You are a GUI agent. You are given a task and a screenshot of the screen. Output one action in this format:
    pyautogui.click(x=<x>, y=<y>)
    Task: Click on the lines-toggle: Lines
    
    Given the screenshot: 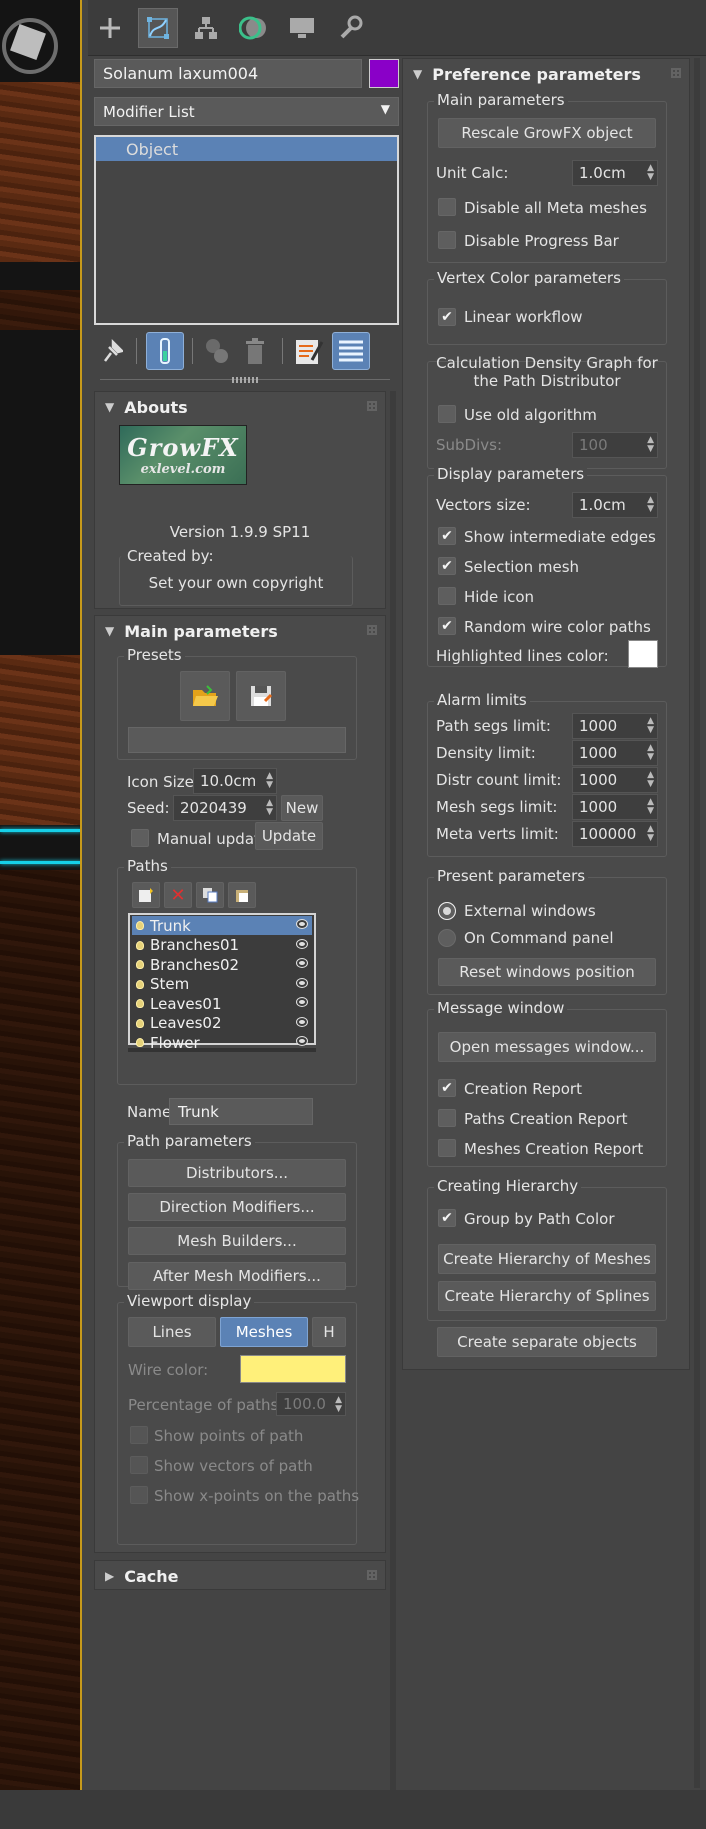 What is the action you would take?
    pyautogui.click(x=172, y=1332)
    